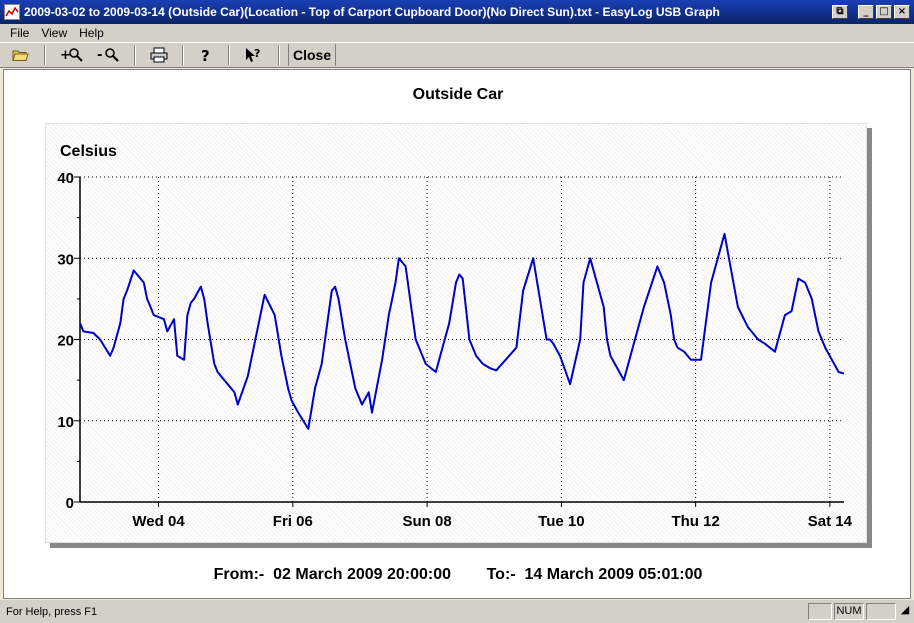 The width and height of the screenshot is (914, 623). I want to click on x-tick-label: Tue 10, so click(561, 521).